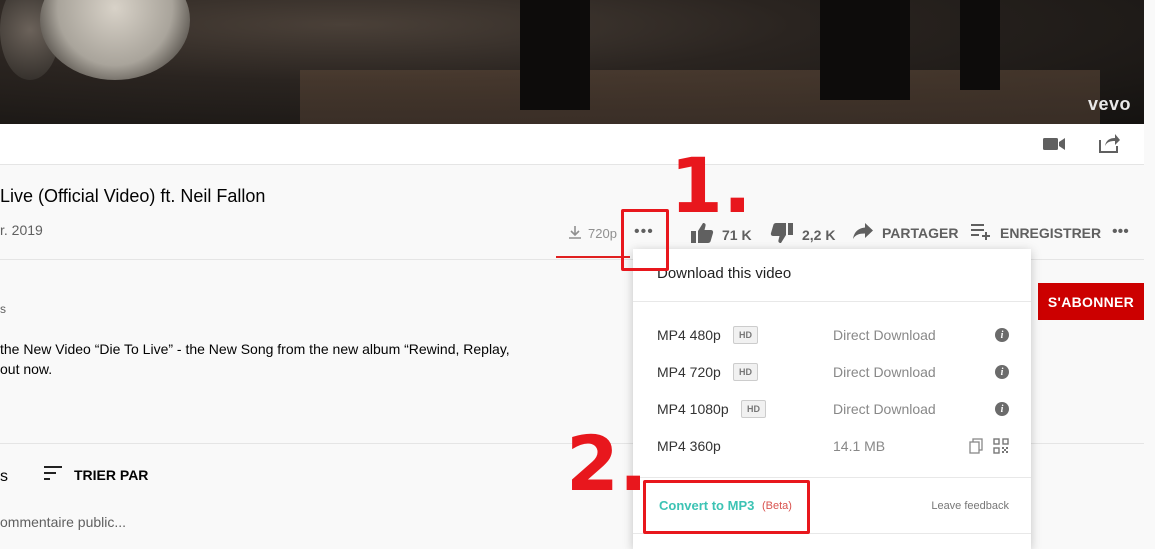 This screenshot has height=549, width=1155. Describe the element at coordinates (21, 230) in the screenshot. I see `upload-date: r. 2019` at that location.